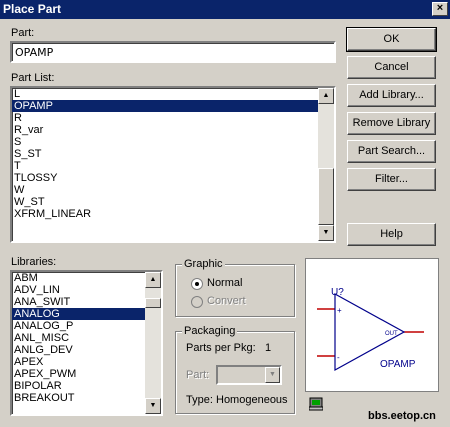 The height and width of the screenshot is (427, 450). What do you see at coordinates (272, 375) in the screenshot?
I see `chevron-down-icon: ▼` at bounding box center [272, 375].